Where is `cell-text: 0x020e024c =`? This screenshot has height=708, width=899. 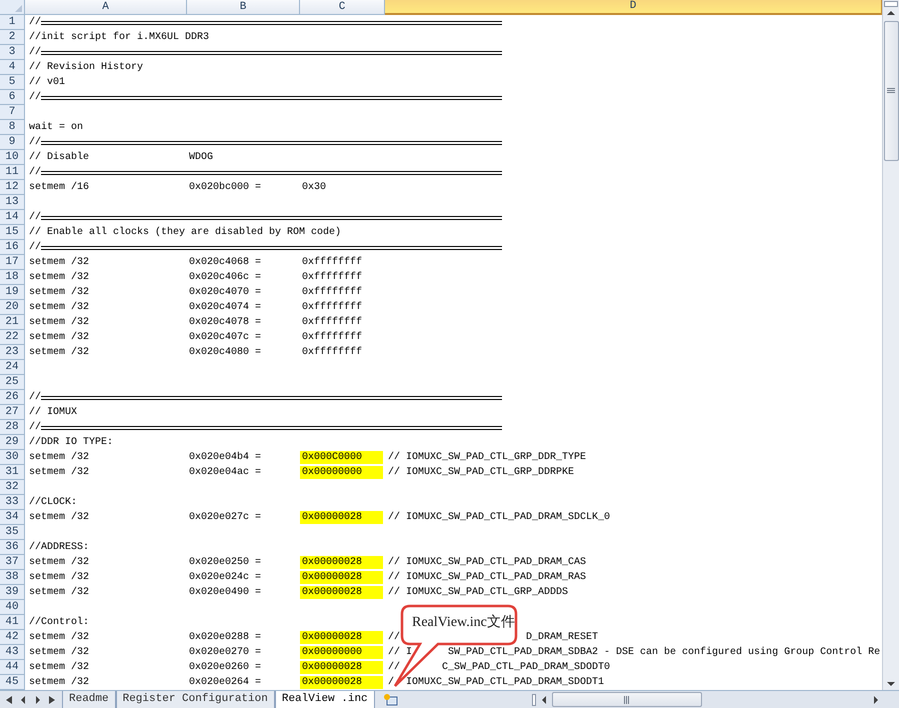
cell-text: 0x020e024c = is located at coordinates (225, 577).